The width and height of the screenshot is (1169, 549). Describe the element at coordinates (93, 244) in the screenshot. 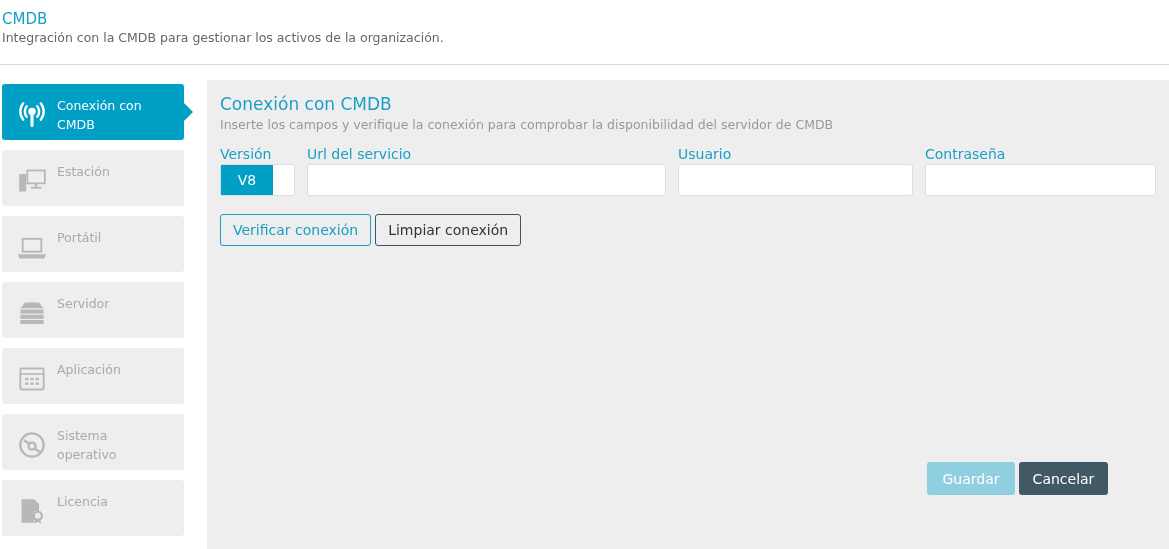

I see `sidebar-item: Portátil` at that location.